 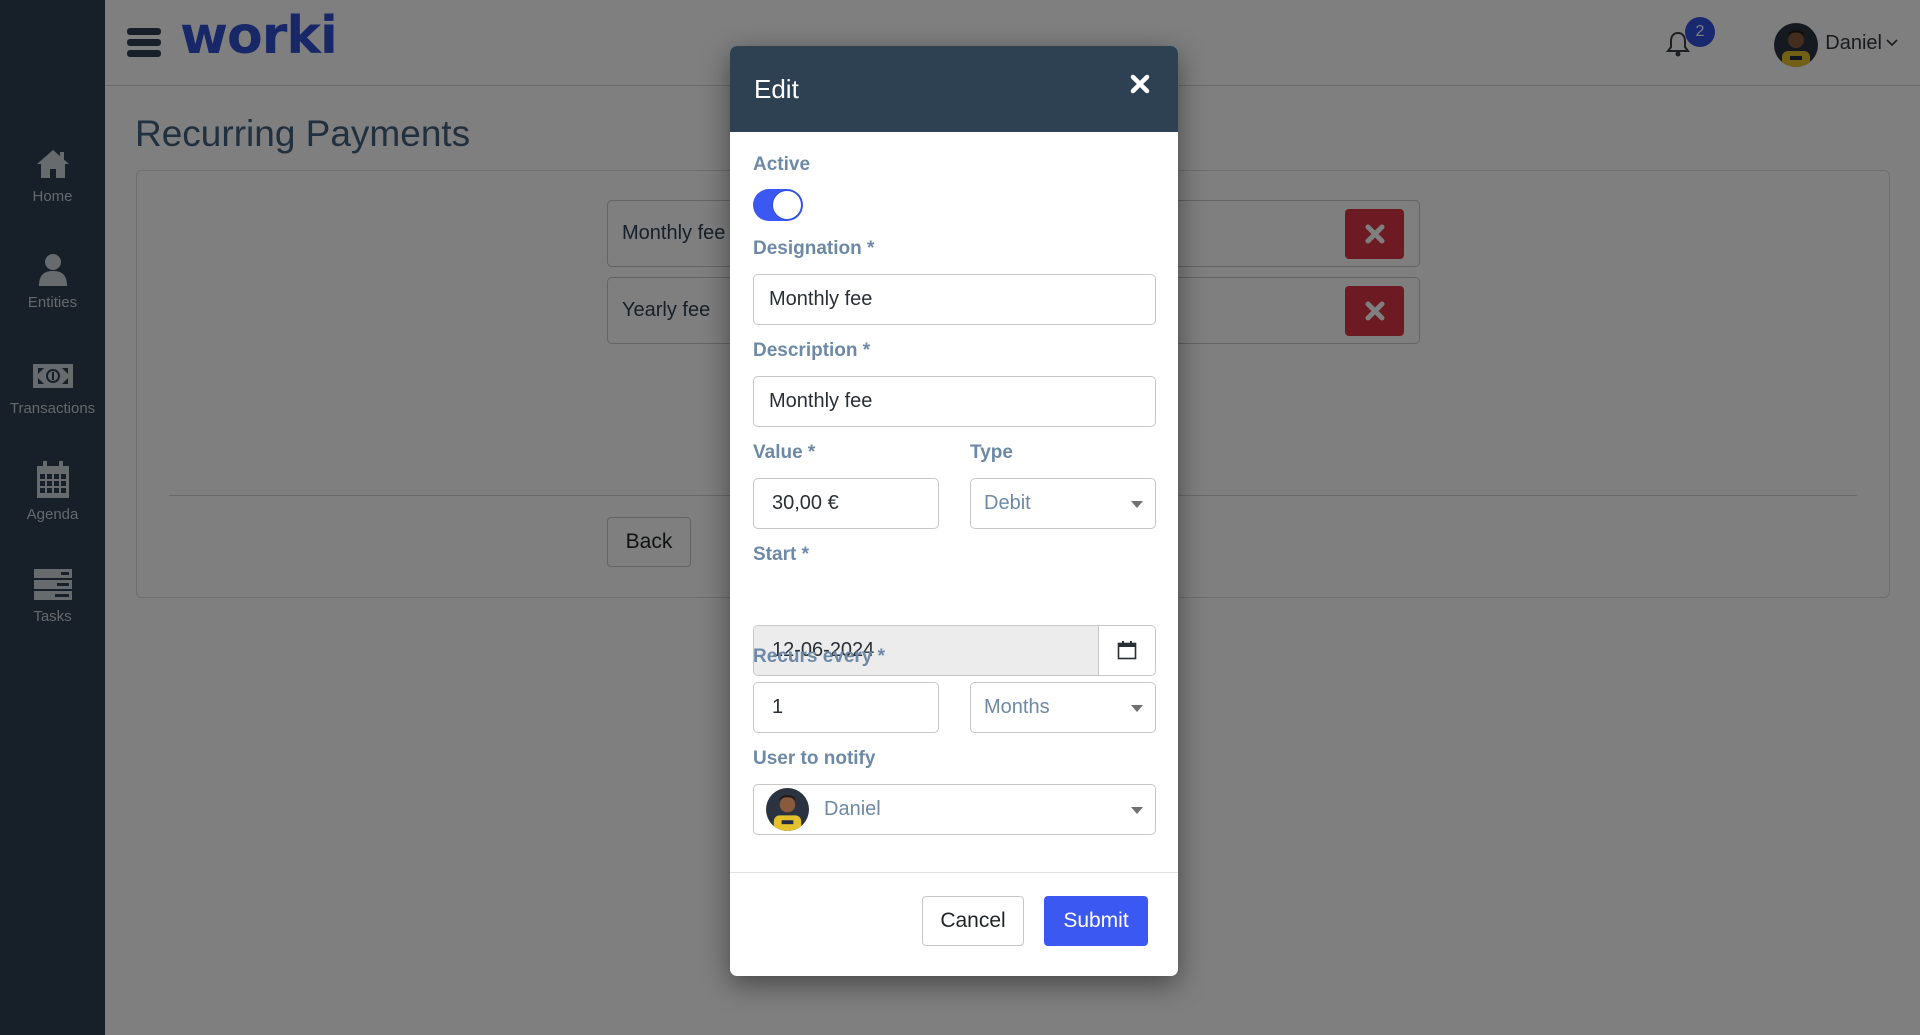 I want to click on type-select-value: Debit, so click(x=1007, y=503).